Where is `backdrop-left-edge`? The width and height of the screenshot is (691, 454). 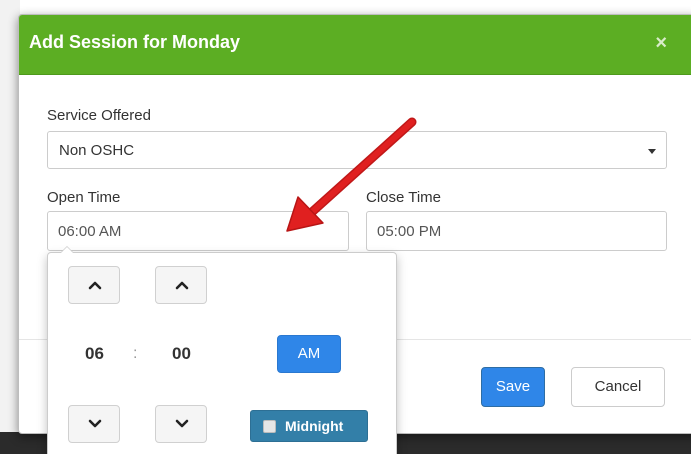 backdrop-left-edge is located at coordinates (10, 227).